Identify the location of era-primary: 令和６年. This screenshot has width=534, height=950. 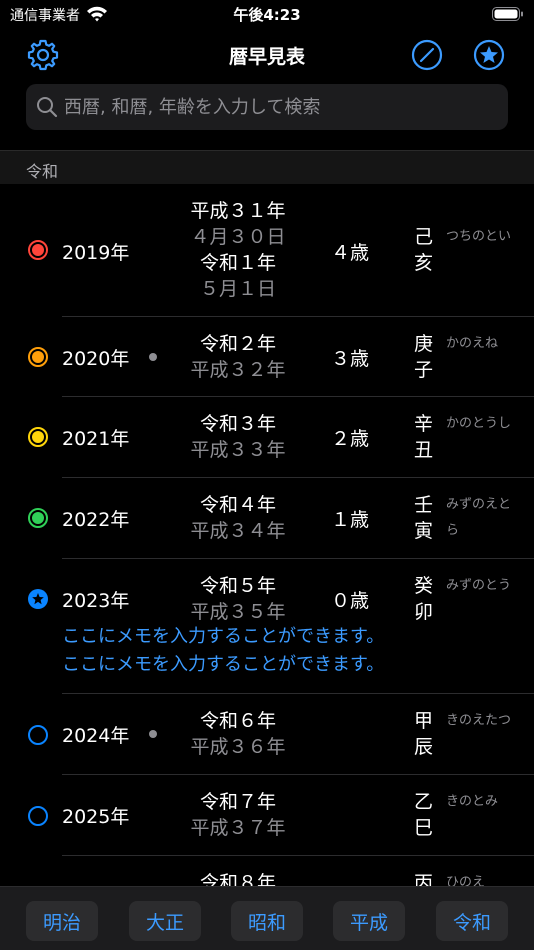
(237, 721).